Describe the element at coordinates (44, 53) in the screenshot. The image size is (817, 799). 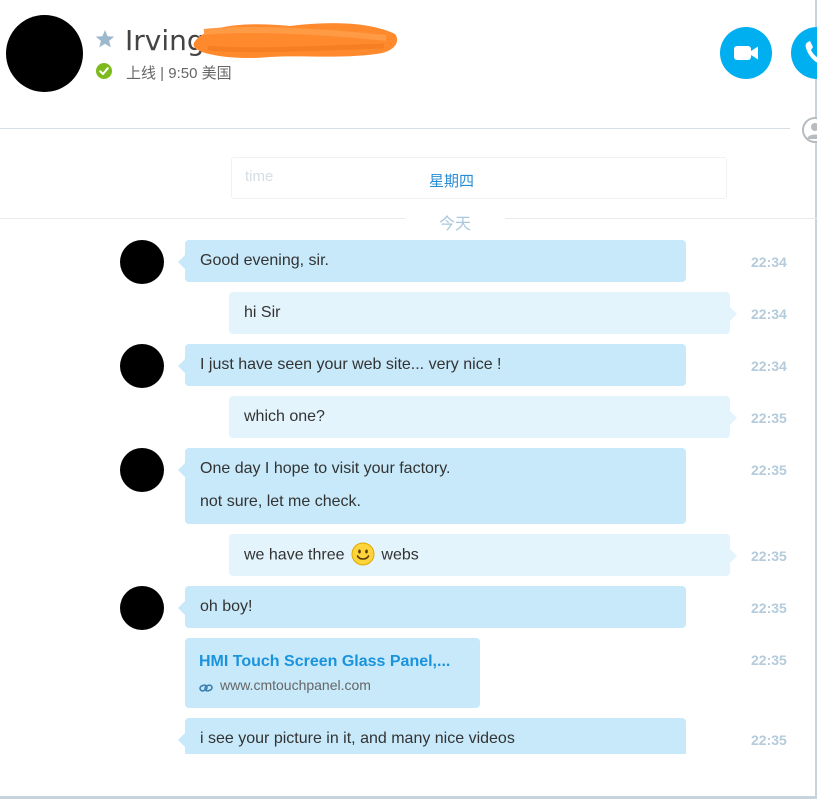
I see `contact-avatar` at that location.